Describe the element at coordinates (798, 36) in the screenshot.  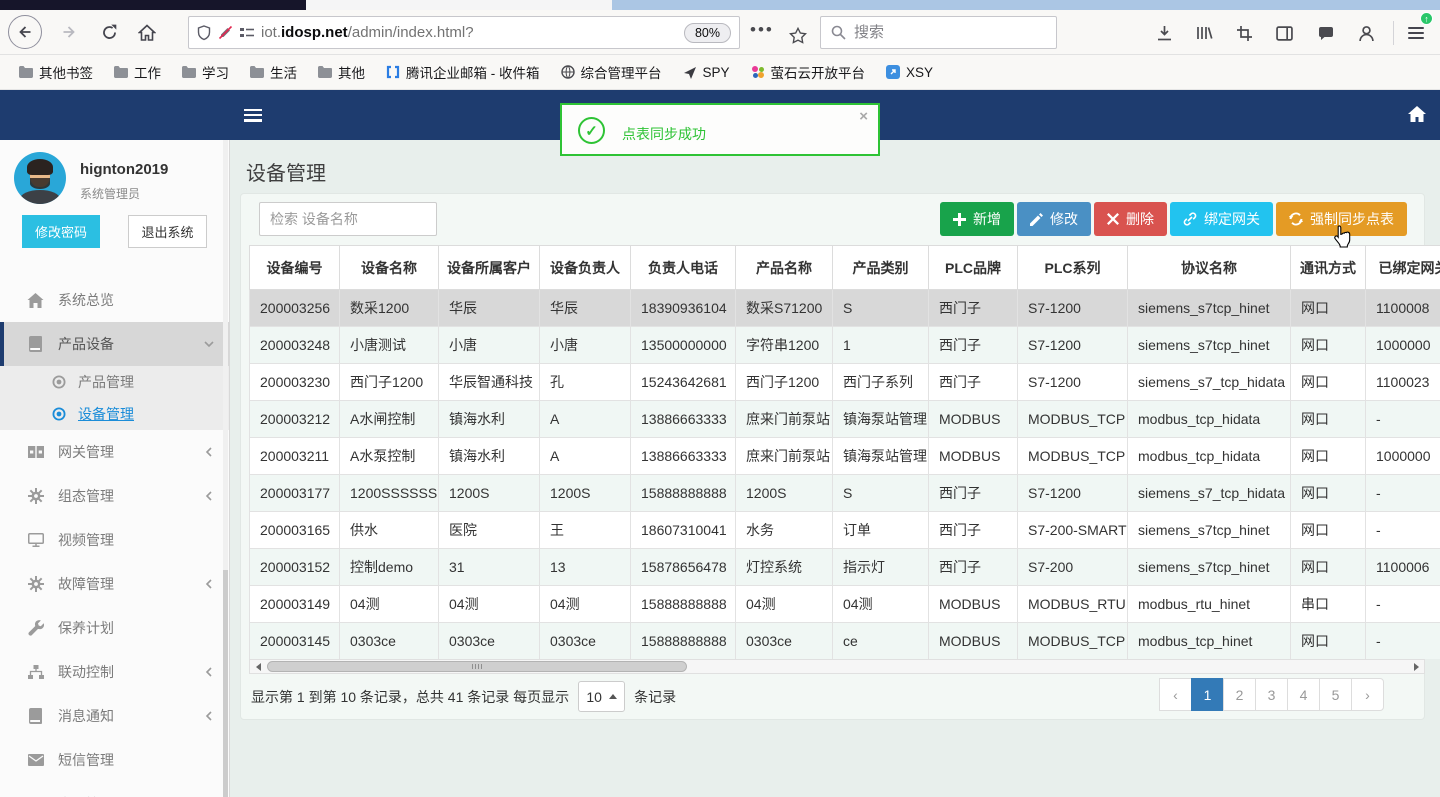
I see `bookmark-star-icon` at that location.